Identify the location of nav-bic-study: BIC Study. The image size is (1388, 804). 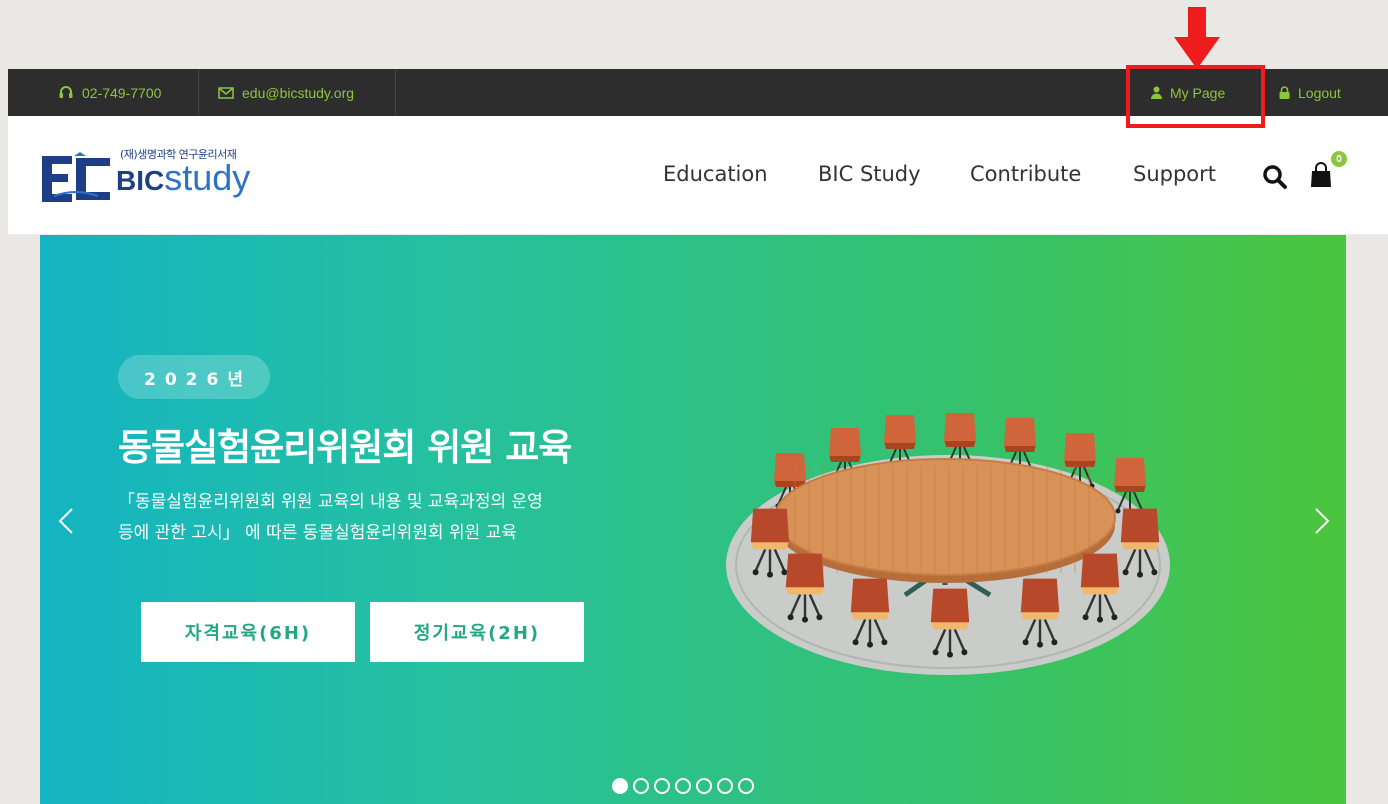
(869, 174).